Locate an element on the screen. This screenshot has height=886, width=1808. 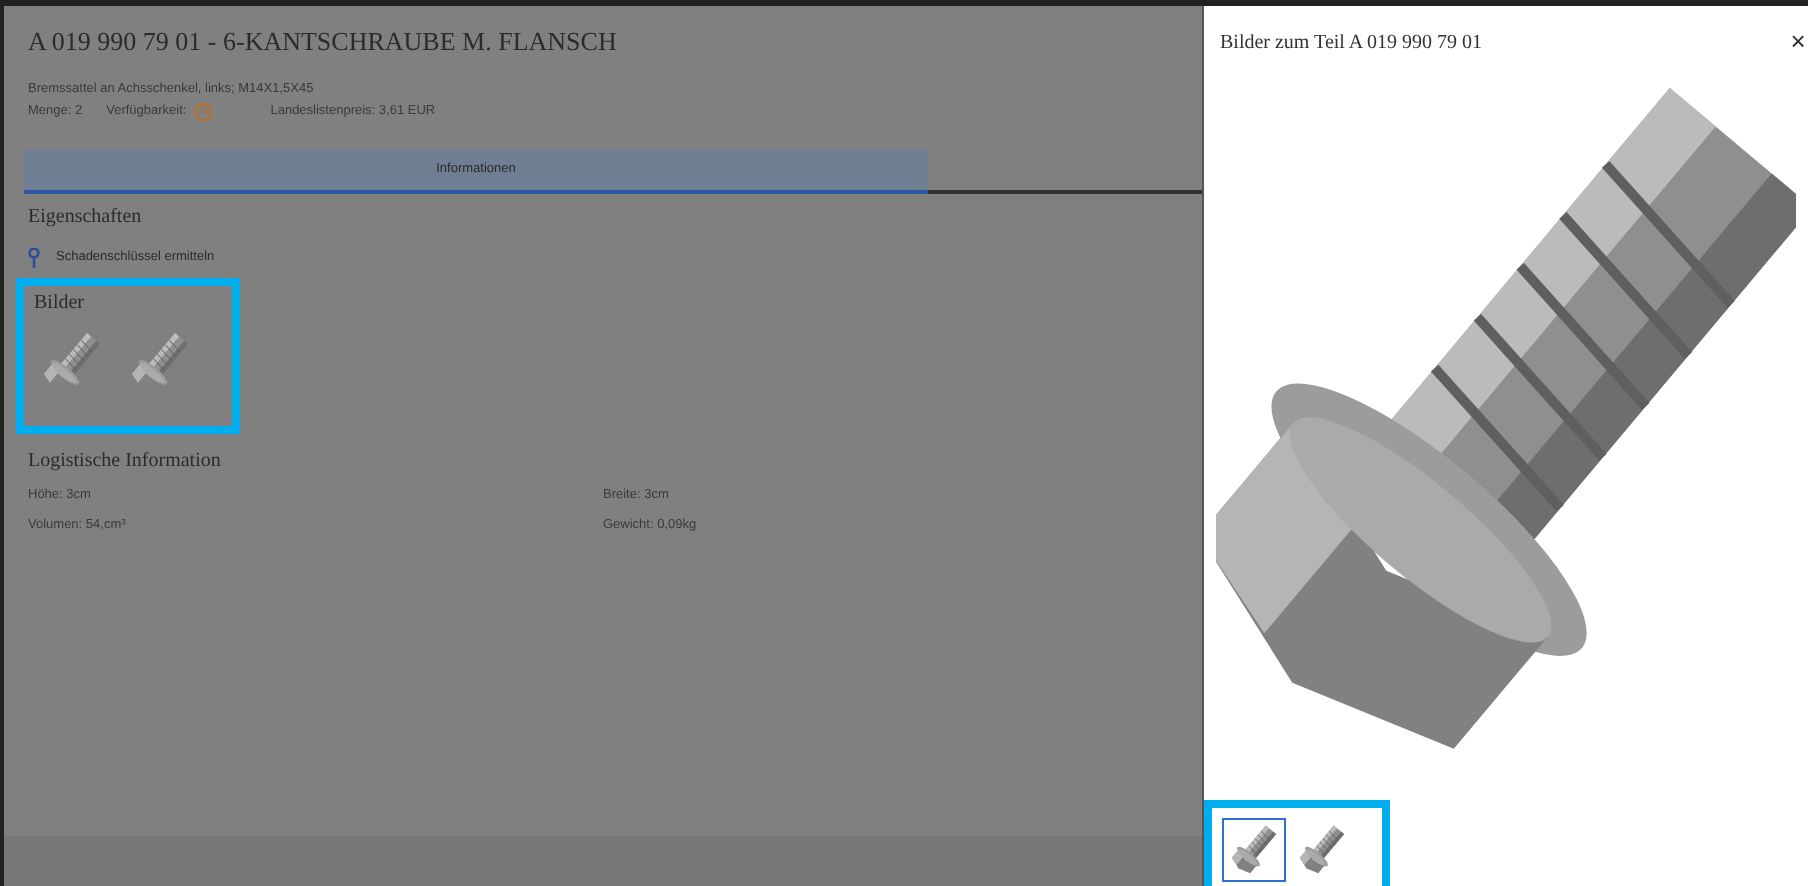
viewer-title: Bilder zum Teil A 019 990 79 01 is located at coordinates (1351, 44).